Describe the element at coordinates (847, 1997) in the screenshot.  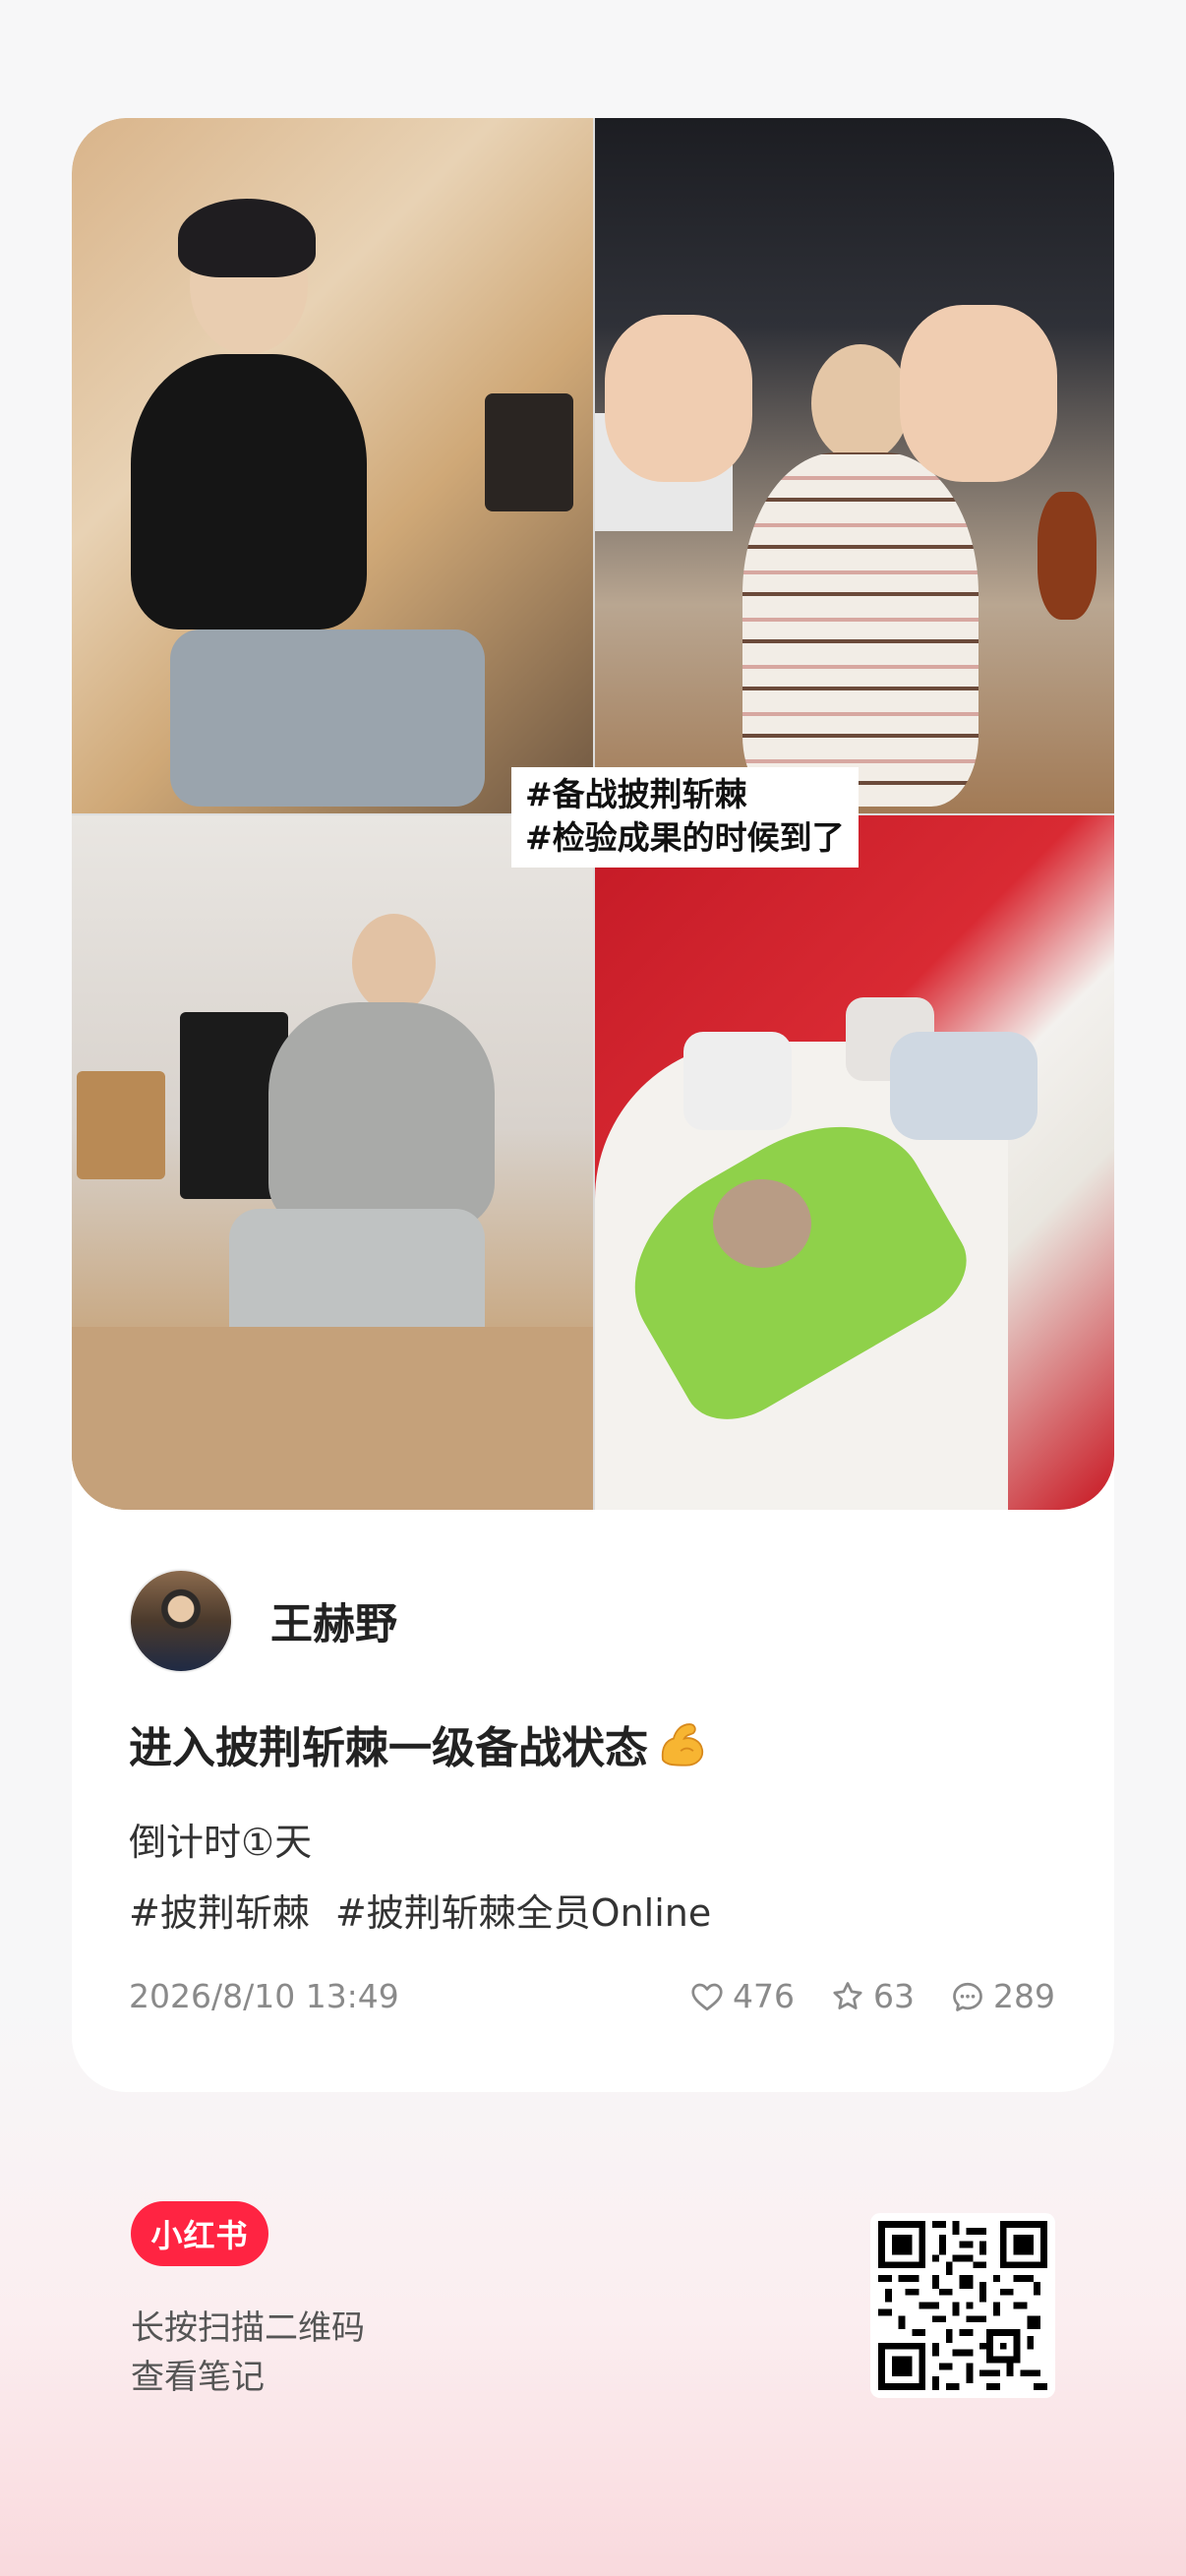
I see `star-icon` at that location.